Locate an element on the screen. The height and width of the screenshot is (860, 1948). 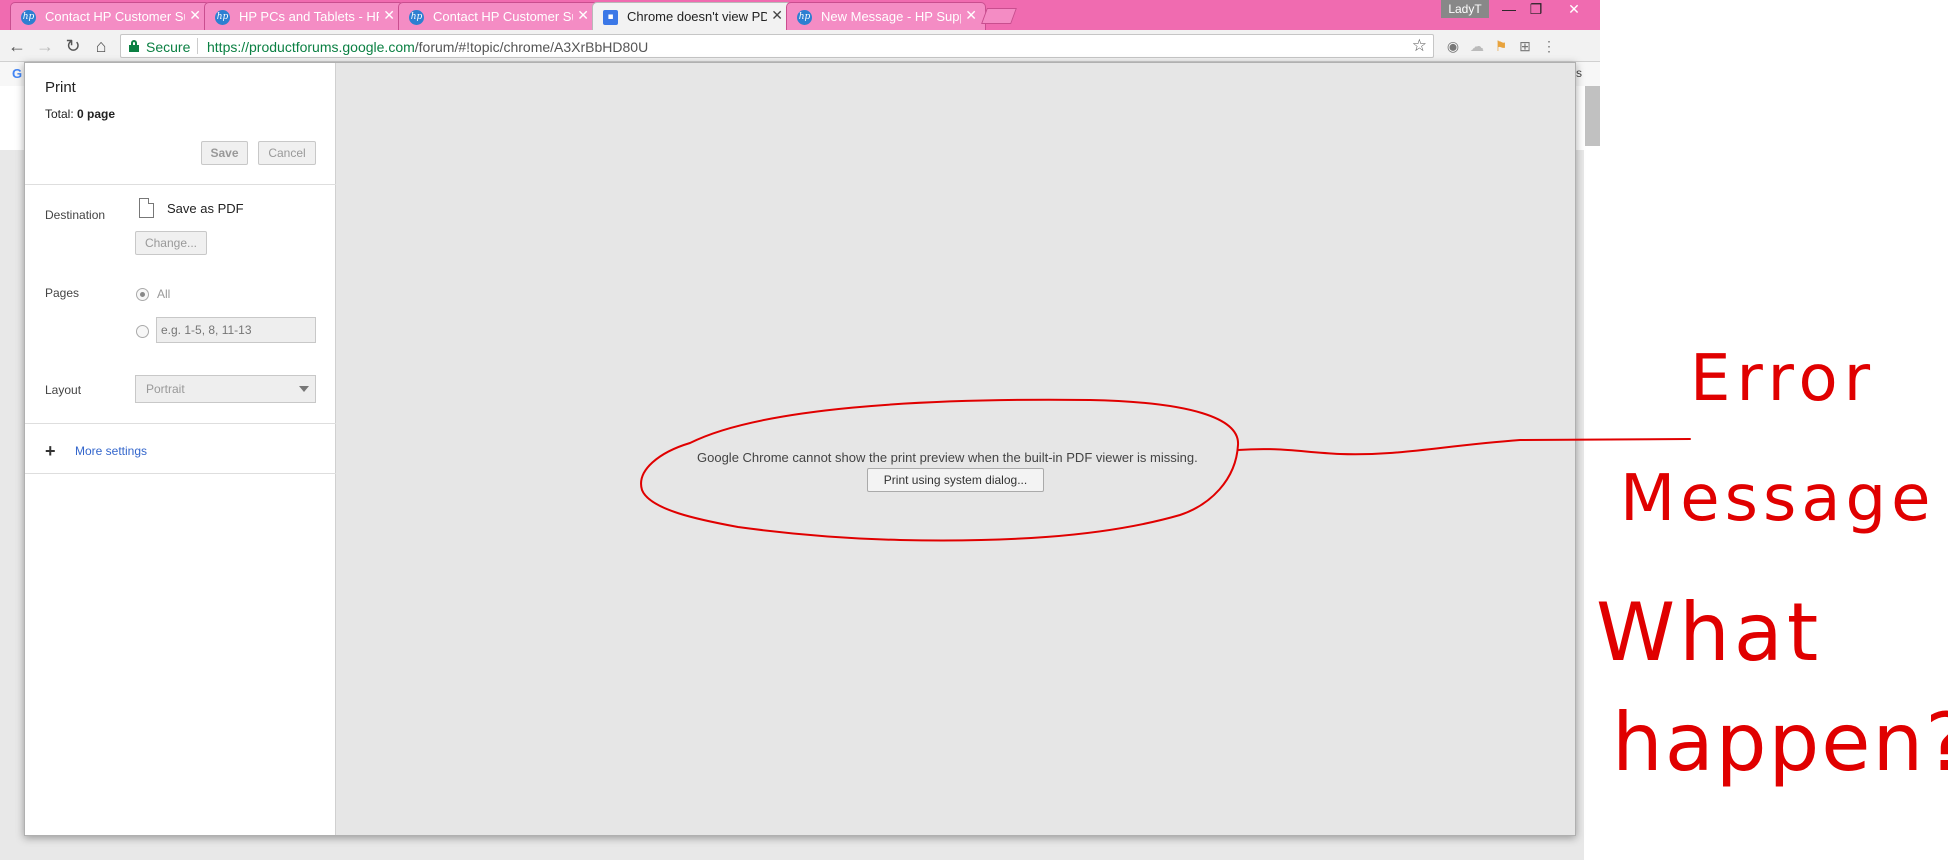
pages-all-label: All is located at coordinates (164, 294).